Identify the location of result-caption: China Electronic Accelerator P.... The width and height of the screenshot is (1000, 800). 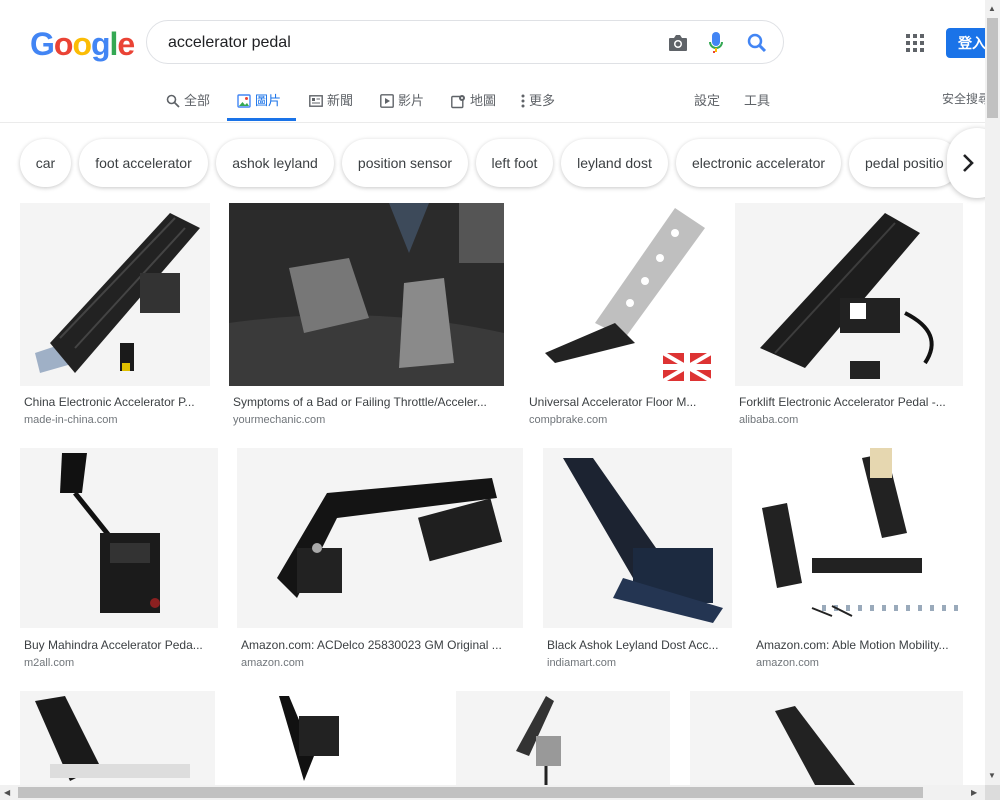
(115, 402).